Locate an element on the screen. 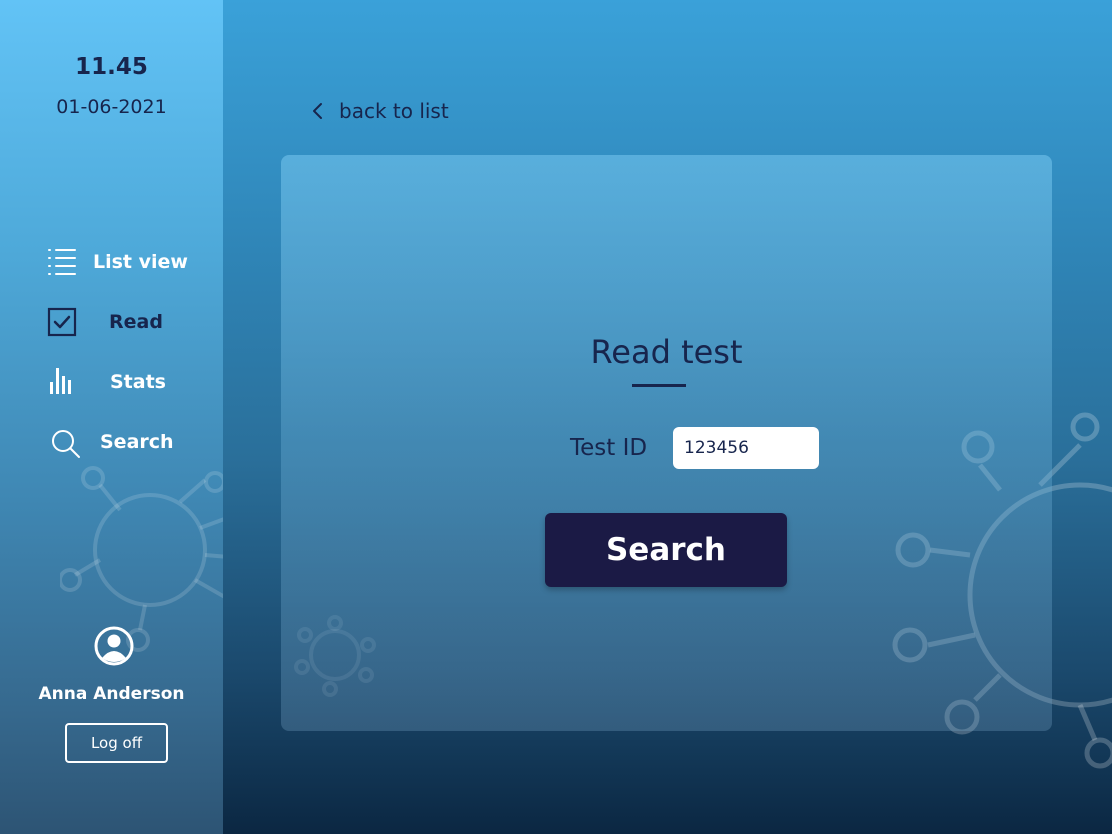 This screenshot has height=834, width=1112. clock-time: 11.45 is located at coordinates (111, 67).